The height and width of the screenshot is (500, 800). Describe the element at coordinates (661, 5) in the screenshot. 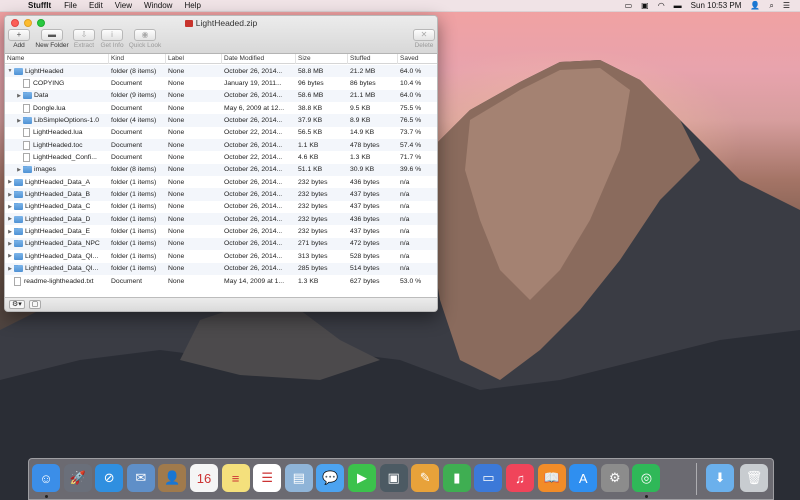

I see `wifi-icon: ◠` at that location.